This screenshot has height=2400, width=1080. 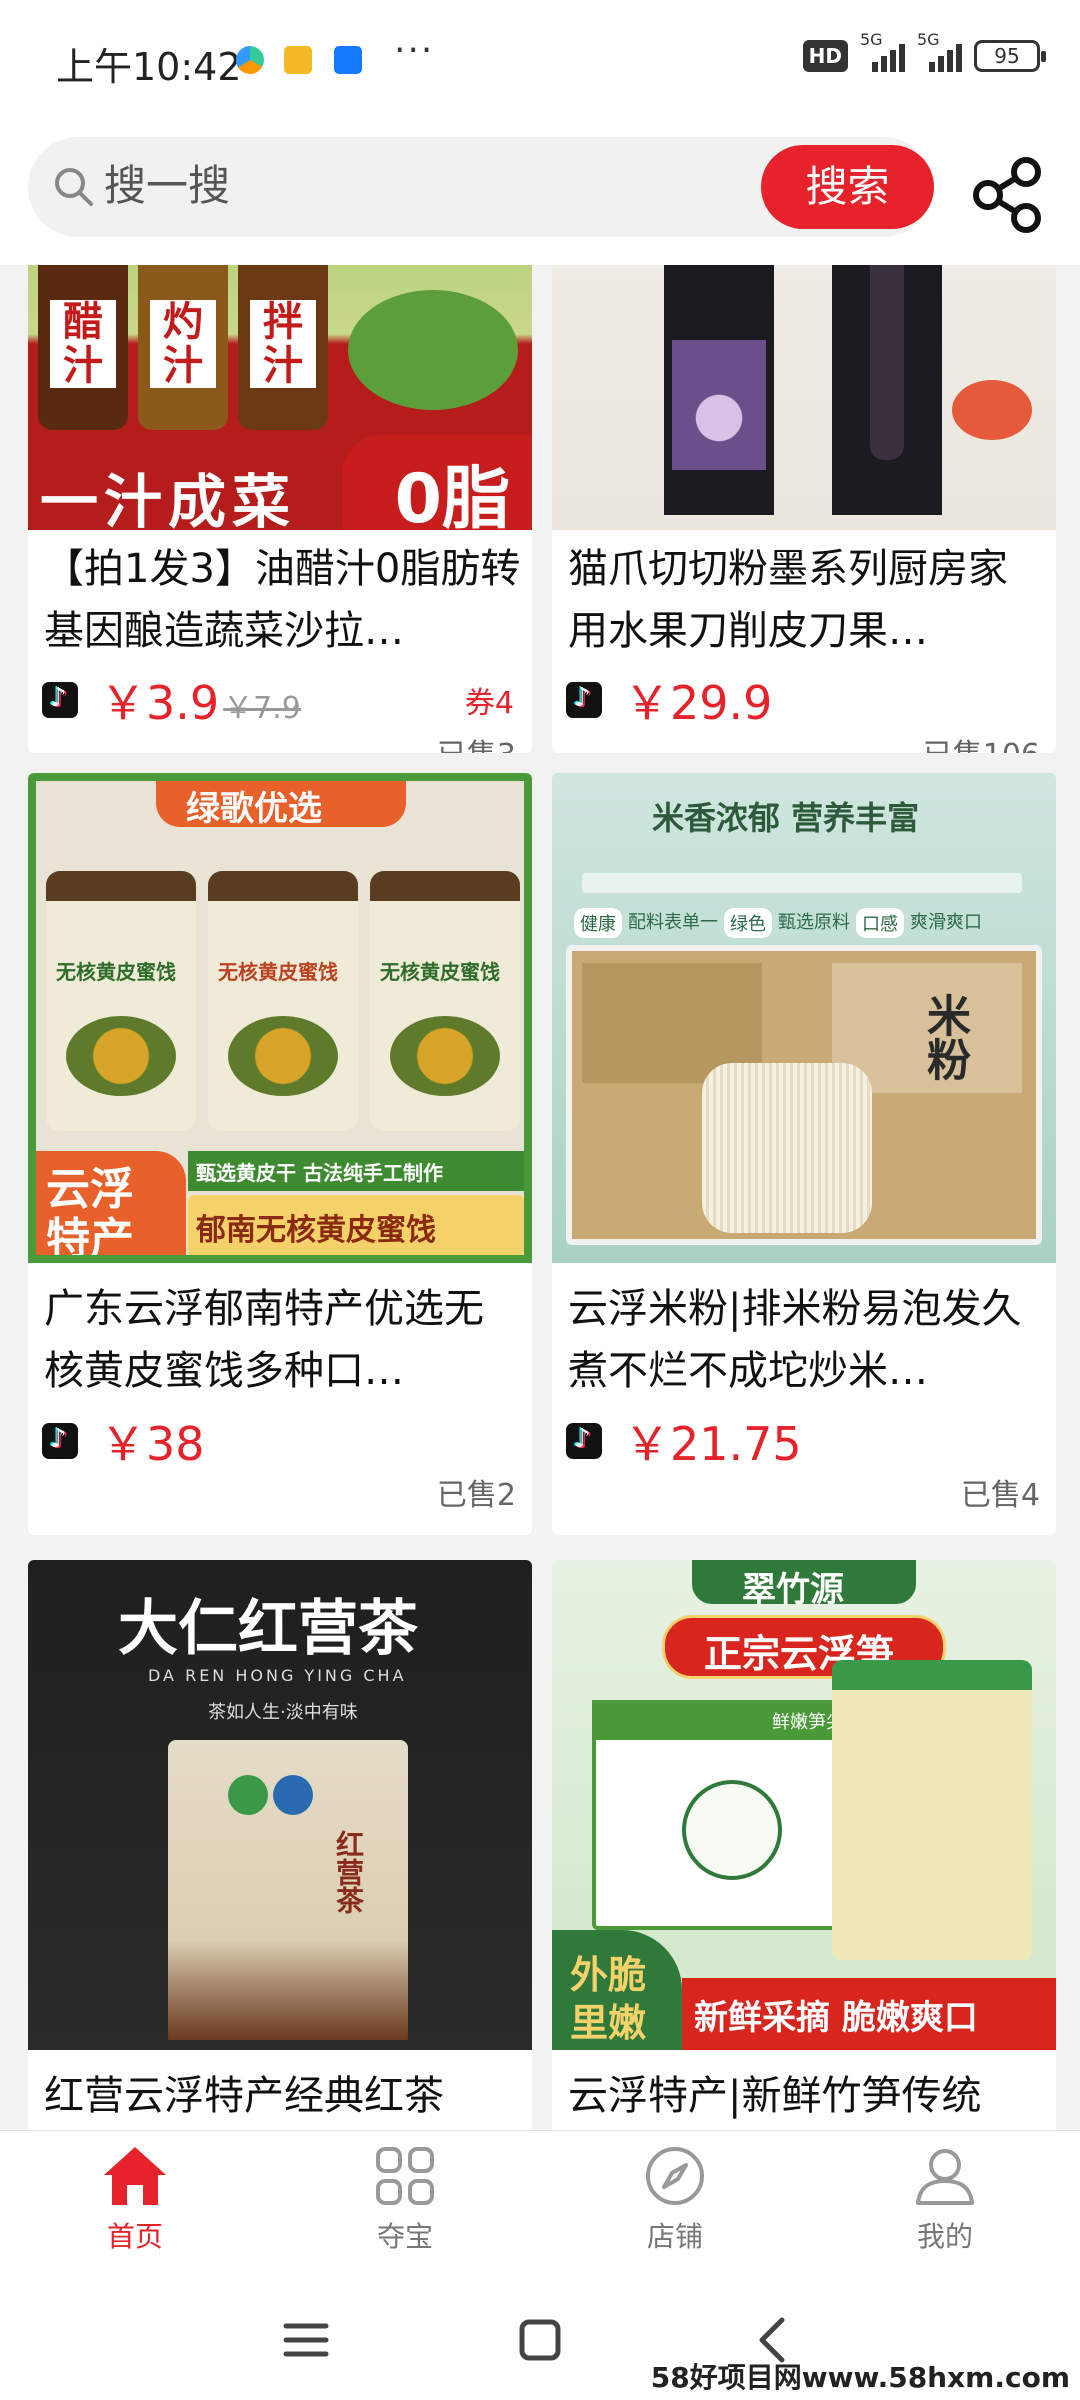 I want to click on app-notification-icon, so click(x=250, y=60).